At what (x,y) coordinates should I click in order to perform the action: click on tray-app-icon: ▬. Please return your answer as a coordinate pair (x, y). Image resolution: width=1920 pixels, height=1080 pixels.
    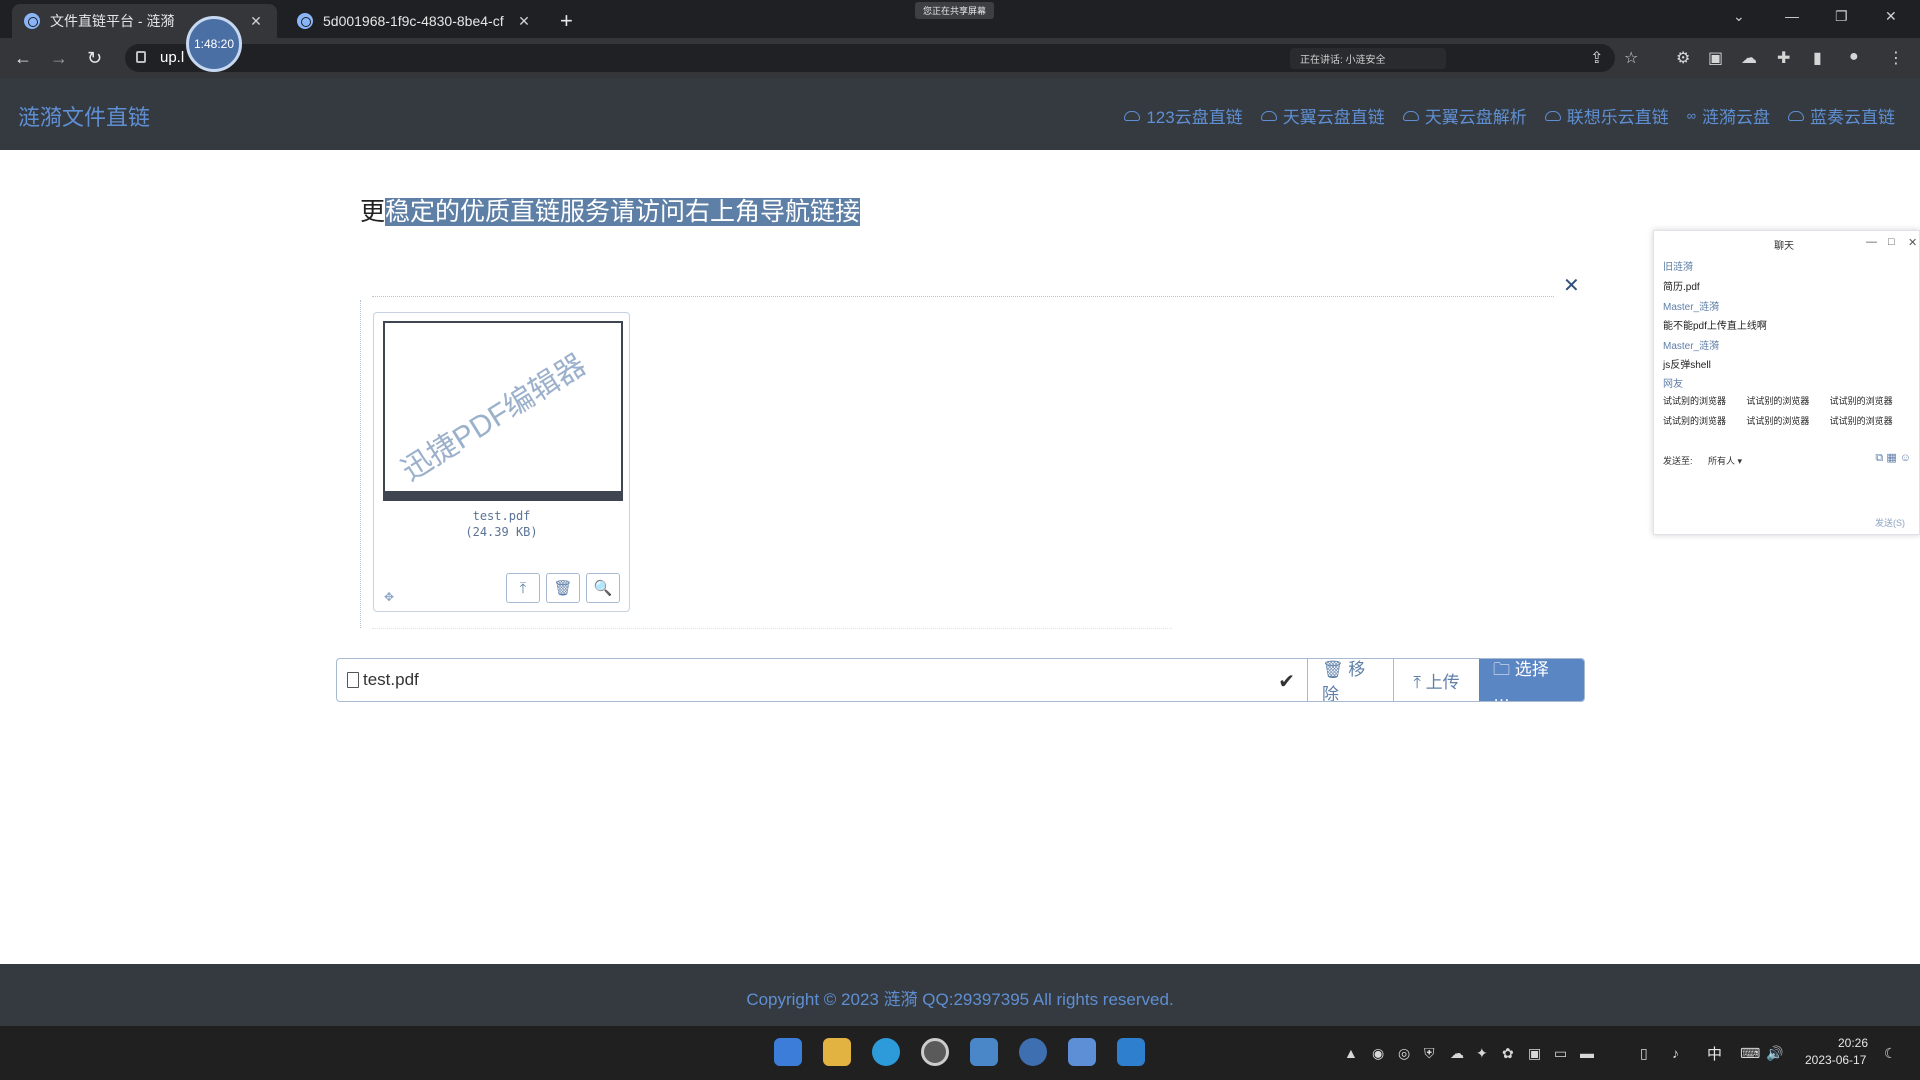
    Looking at the image, I should click on (1587, 1053).